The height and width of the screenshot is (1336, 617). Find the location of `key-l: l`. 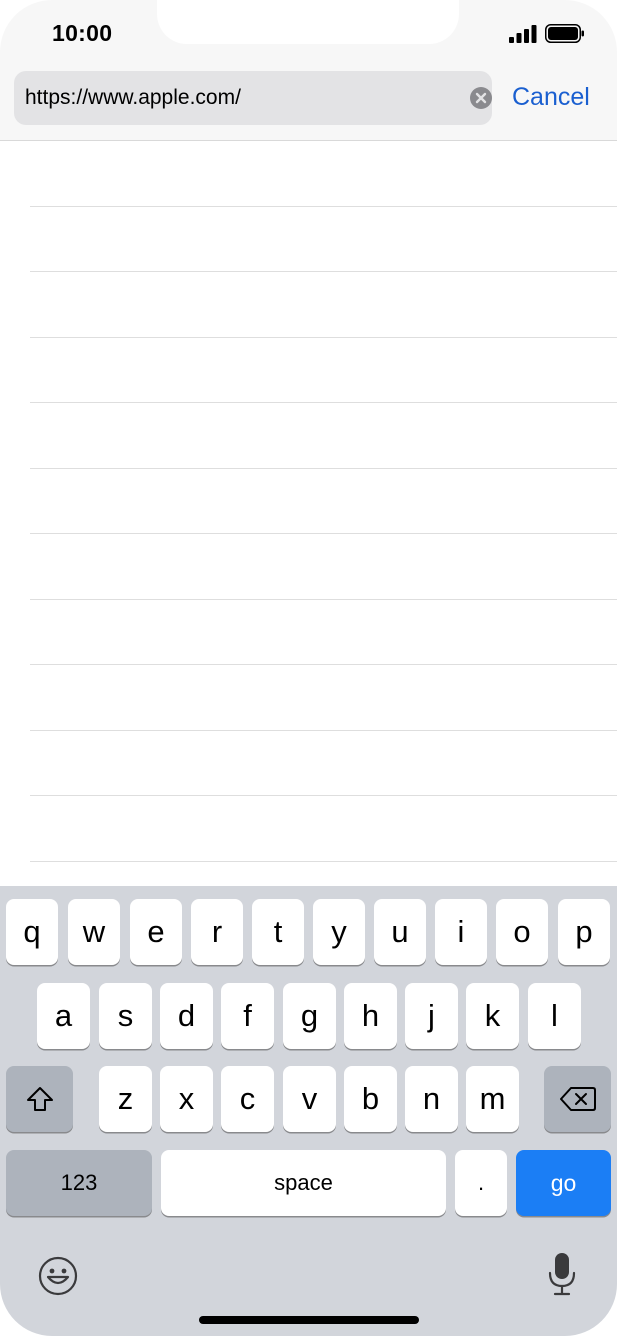

key-l: l is located at coordinates (554, 1016).